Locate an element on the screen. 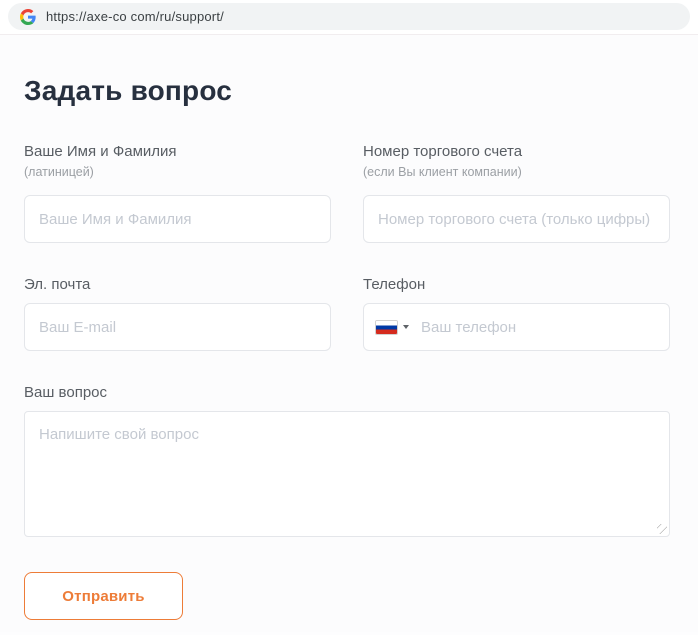 This screenshot has width=698, height=635. phone-input is located at coordinates (516, 327).